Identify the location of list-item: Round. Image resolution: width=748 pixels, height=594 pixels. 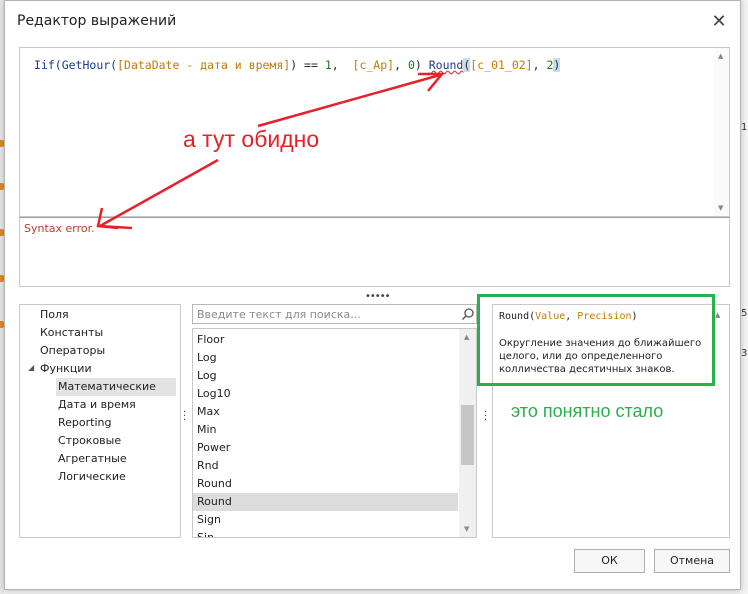
(325, 484).